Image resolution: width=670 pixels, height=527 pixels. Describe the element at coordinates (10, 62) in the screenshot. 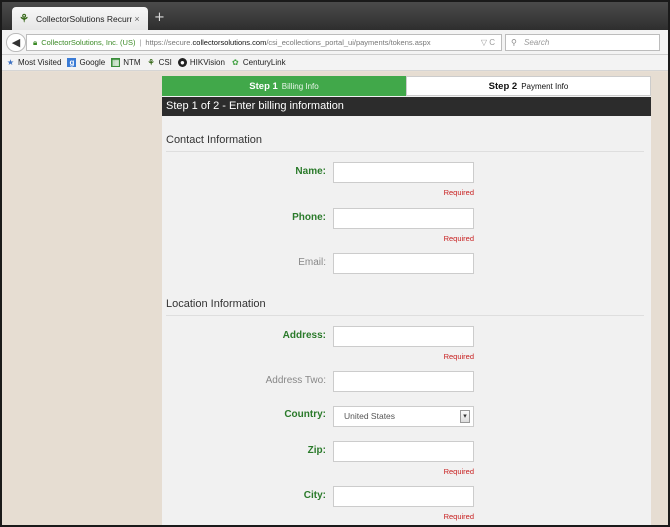

I see `bookmark-star-icon: ★` at that location.